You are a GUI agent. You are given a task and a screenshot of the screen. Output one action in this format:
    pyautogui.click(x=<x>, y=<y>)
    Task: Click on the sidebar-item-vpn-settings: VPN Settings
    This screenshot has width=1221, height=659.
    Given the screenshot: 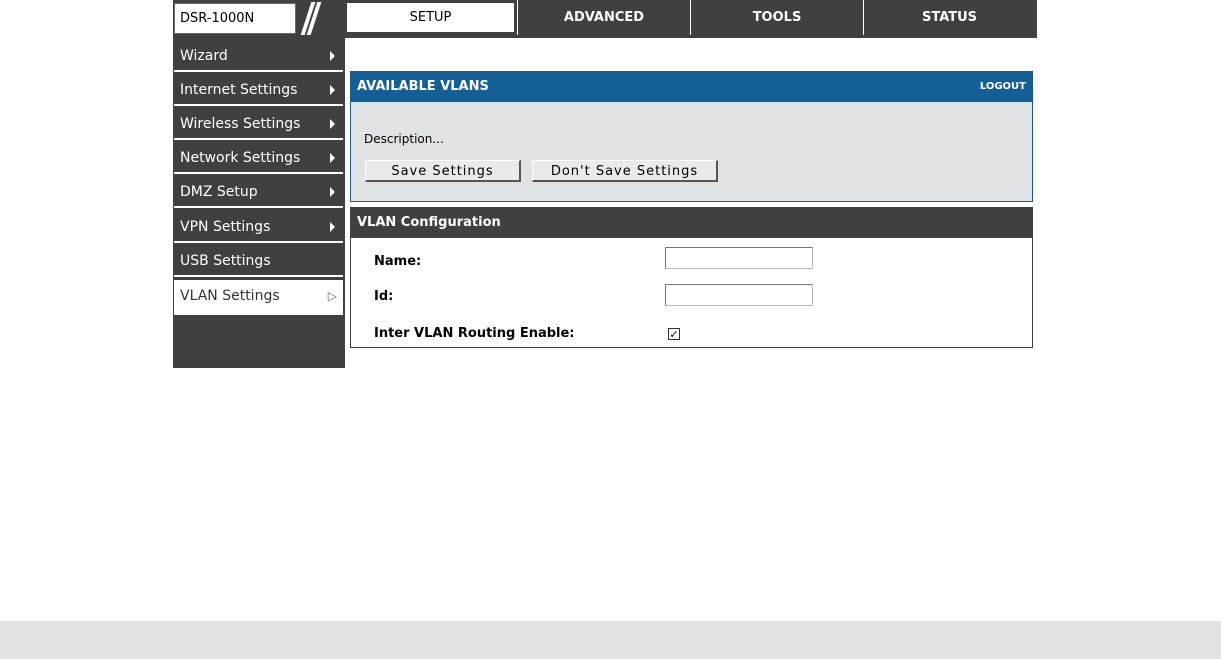 What is the action you would take?
    pyautogui.click(x=258, y=227)
    